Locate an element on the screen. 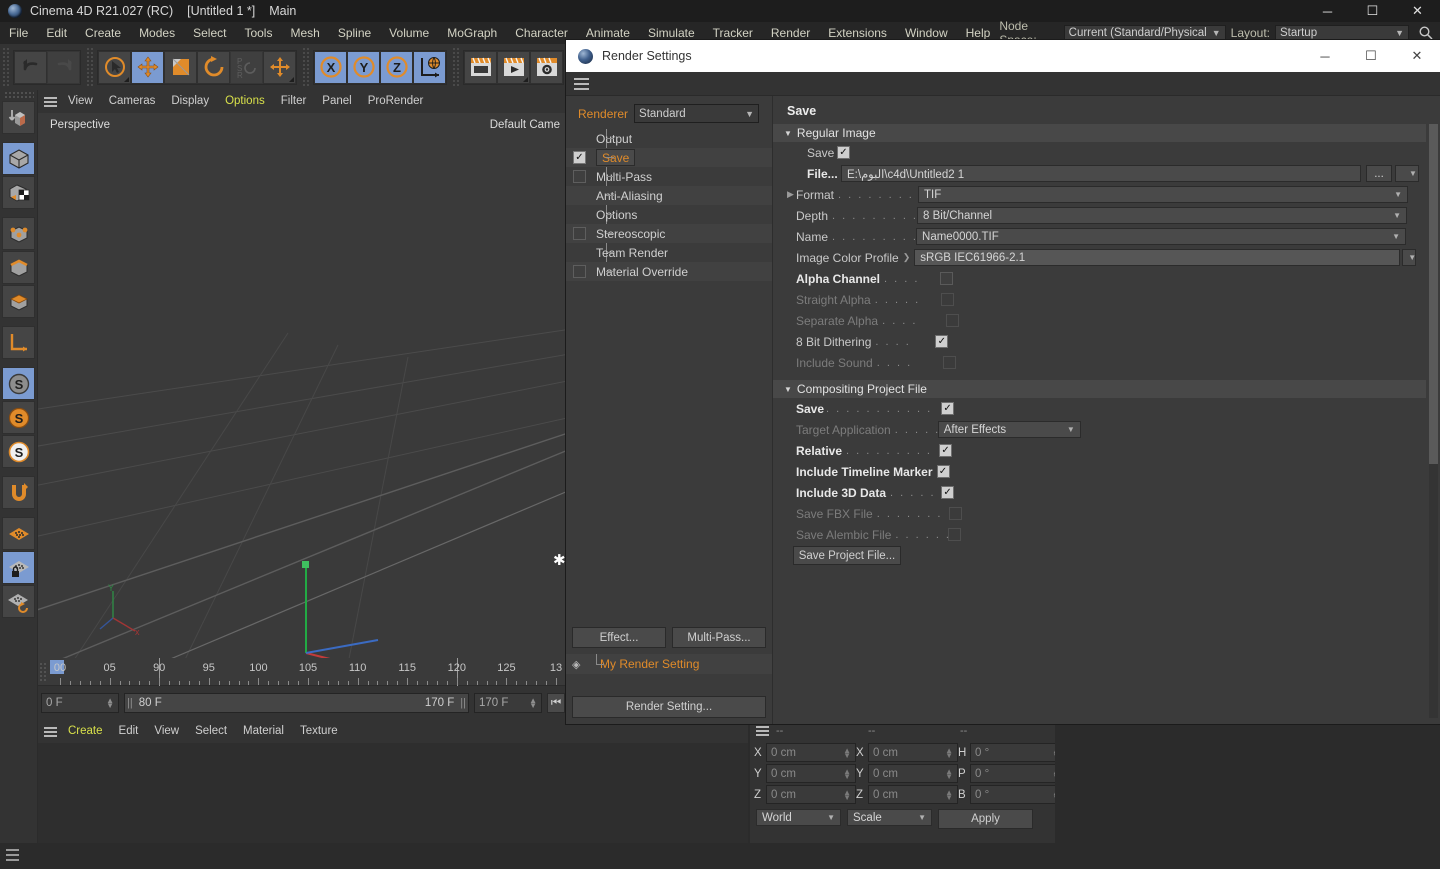  rotate-tool-button is located at coordinates (213, 67).